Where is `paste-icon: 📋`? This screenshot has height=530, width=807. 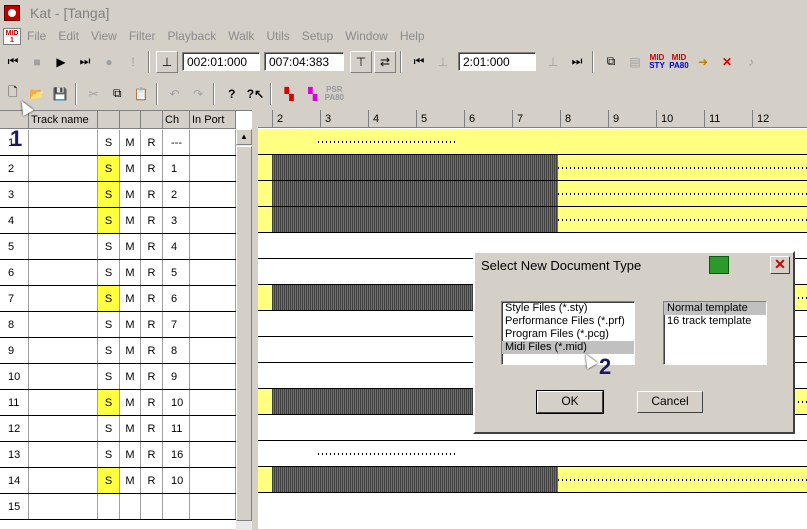
paste-icon: 📋 is located at coordinates (141, 94).